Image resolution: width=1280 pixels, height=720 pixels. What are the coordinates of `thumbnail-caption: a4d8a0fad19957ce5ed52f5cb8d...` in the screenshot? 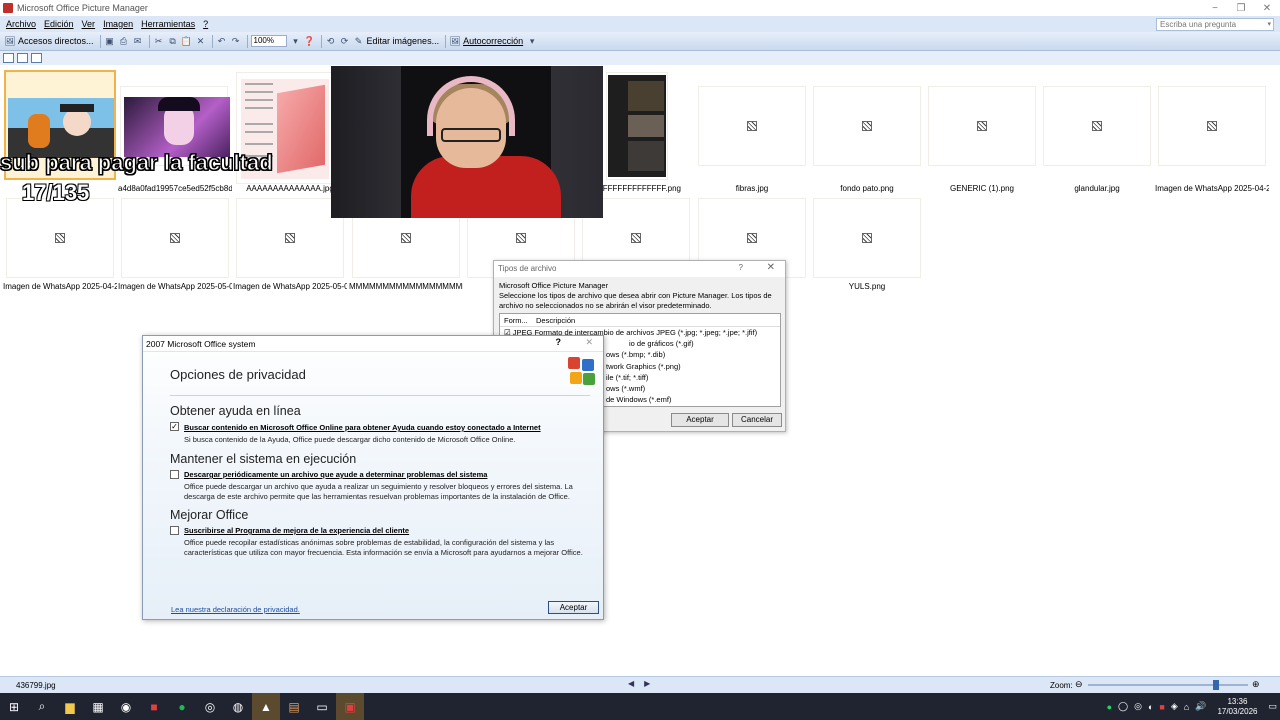 It's located at (175, 188).